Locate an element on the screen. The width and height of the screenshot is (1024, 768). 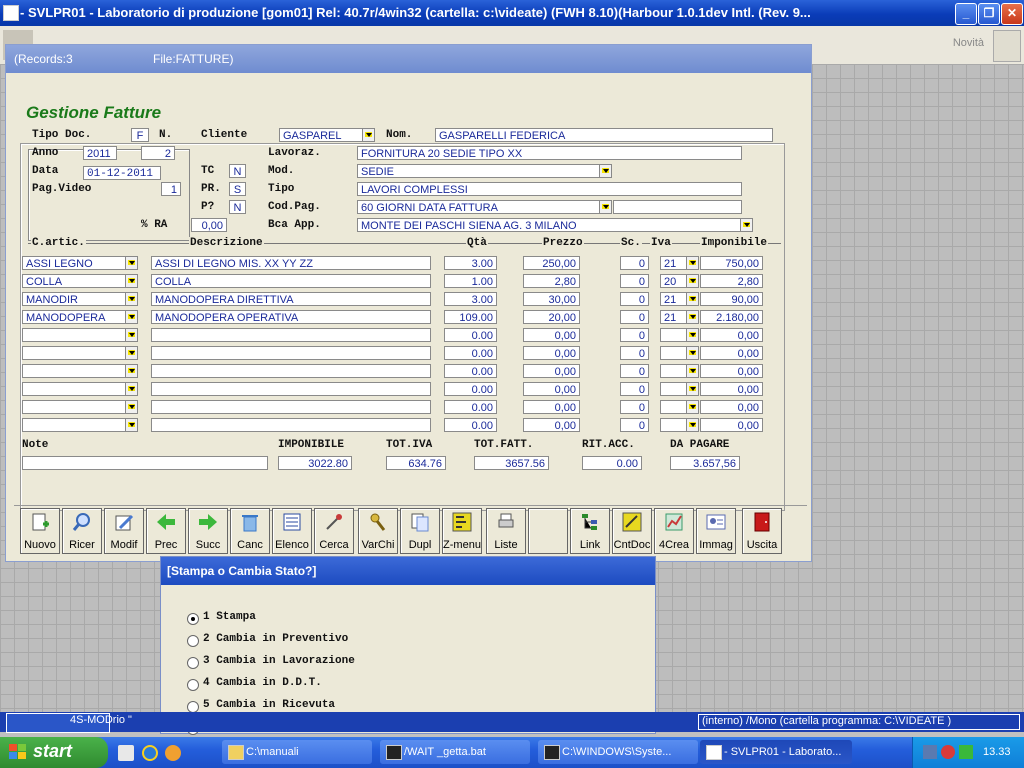
note-field is located at coordinates (145, 463).